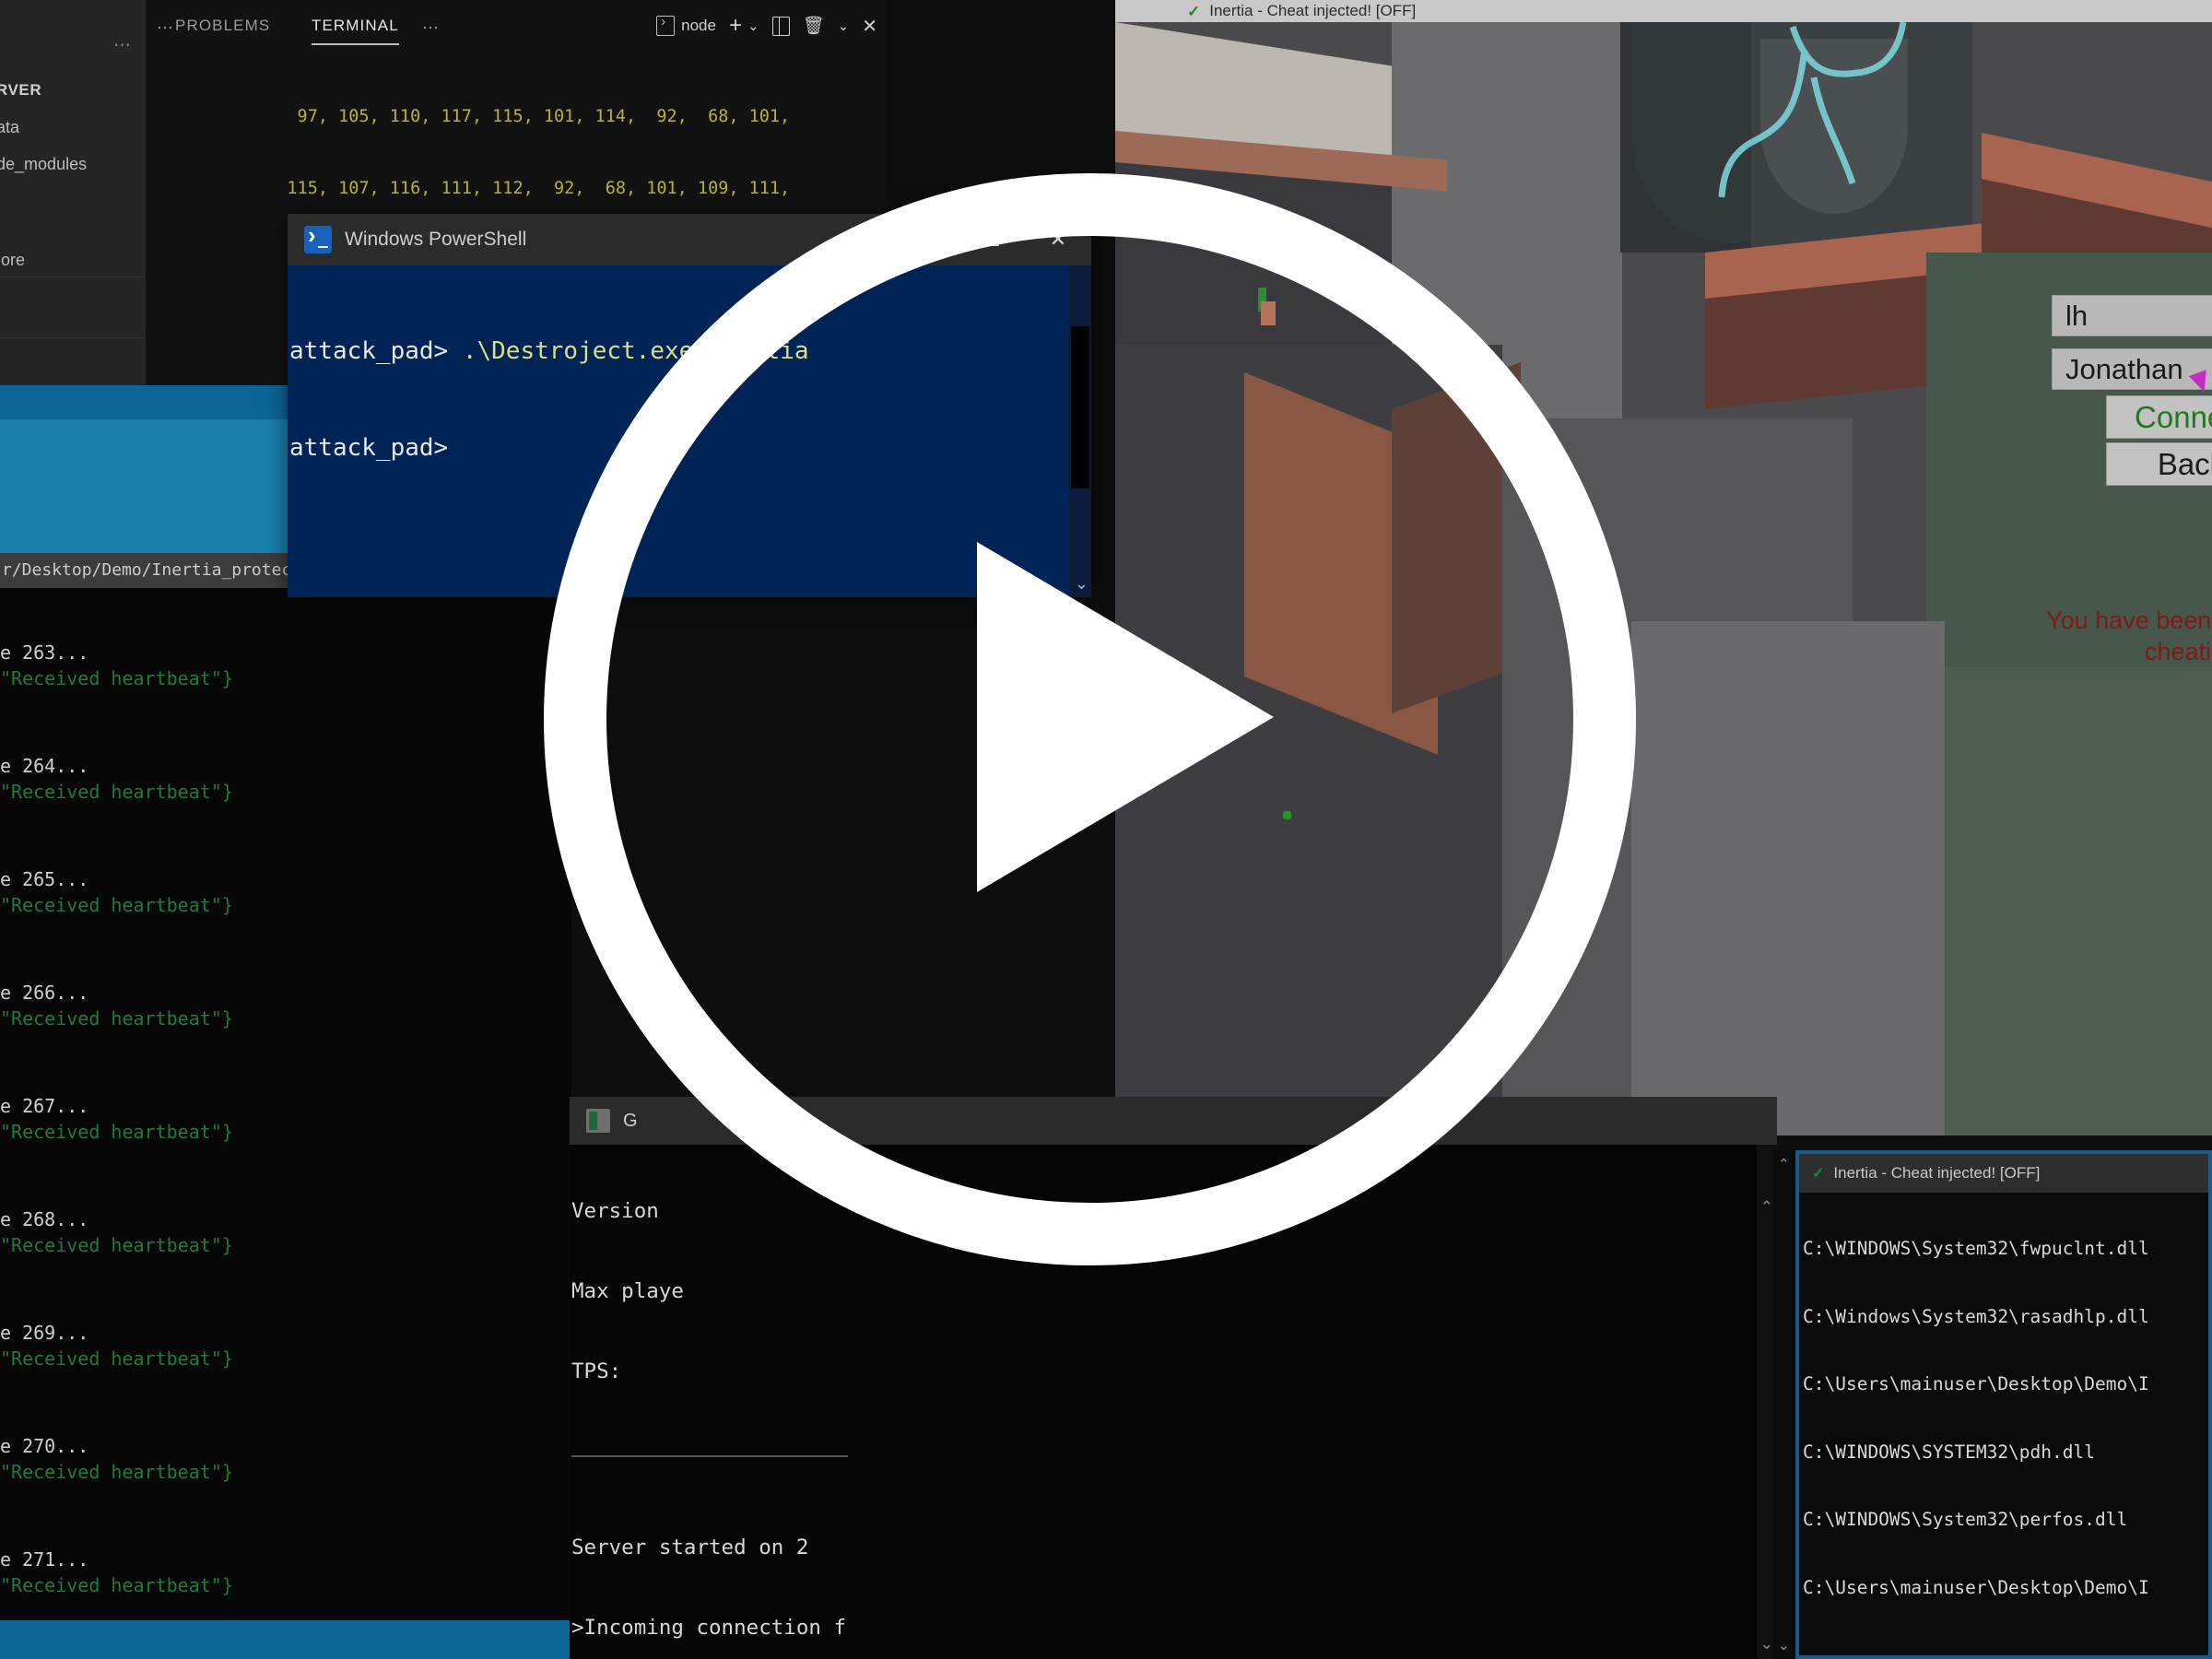 The image size is (2212, 1659). What do you see at coordinates (1663, 11) in the screenshot?
I see `game-window-titlebar: ✓ Inertia - Cheat injected! [OFF]` at bounding box center [1663, 11].